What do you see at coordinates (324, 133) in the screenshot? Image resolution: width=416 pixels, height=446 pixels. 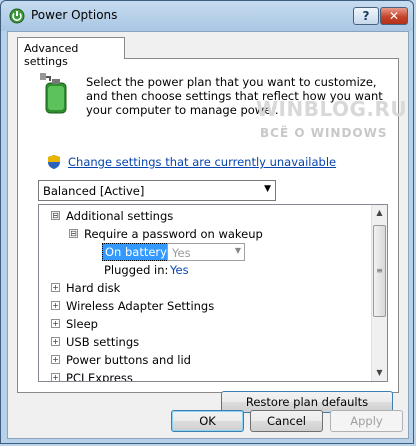 I see `watermark-subtitle: ВСЁ О WINDOWS` at bounding box center [324, 133].